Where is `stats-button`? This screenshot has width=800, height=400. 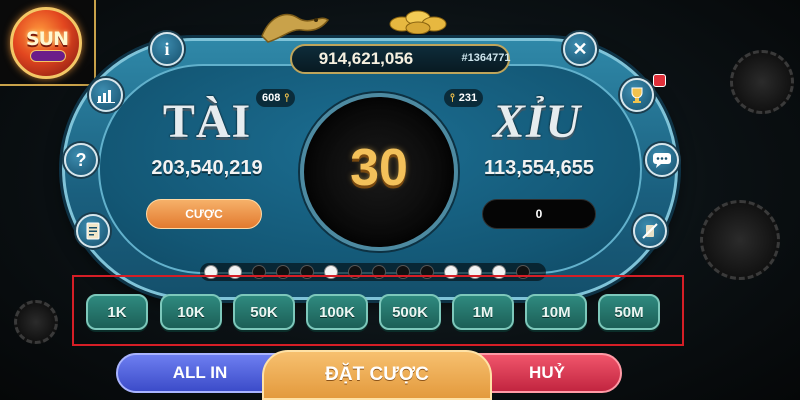 stats-button is located at coordinates (106, 95).